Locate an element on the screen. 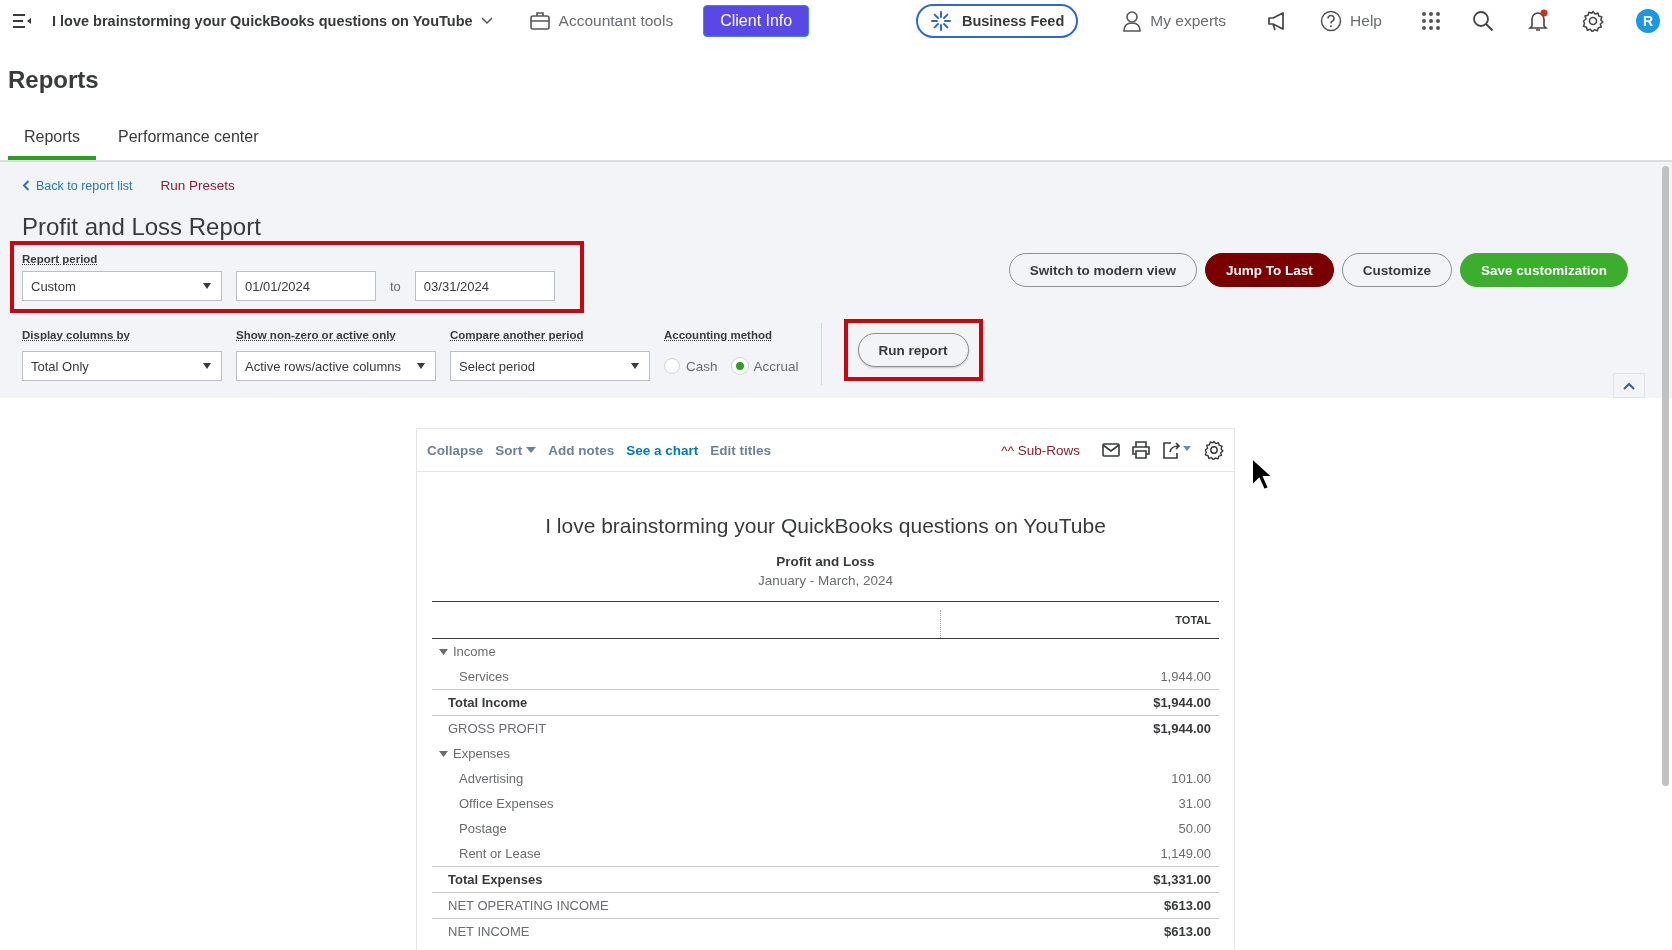 This screenshot has height=950, width=1672. filter-dropdown: Total Only is located at coordinates (122, 366).